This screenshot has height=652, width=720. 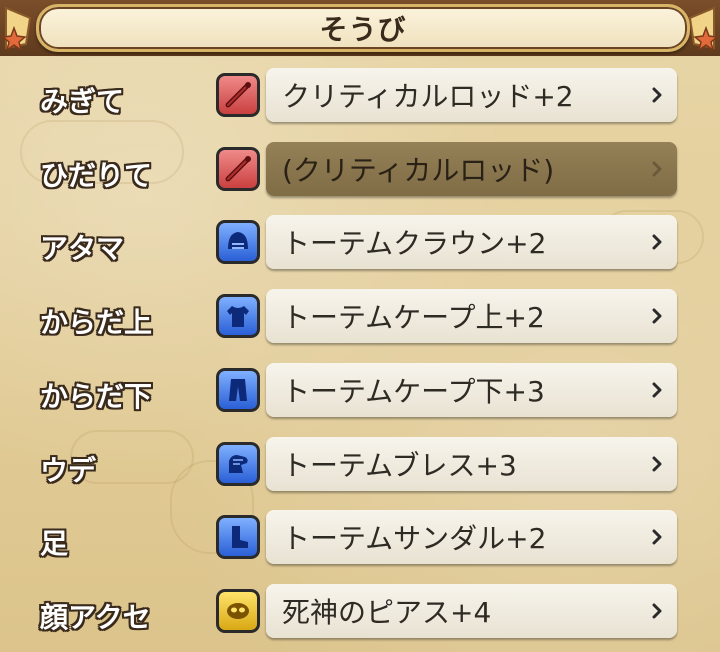 What do you see at coordinates (399, 465) in the screenshot?
I see `equipment-item-name: トーテムブレス+3` at bounding box center [399, 465].